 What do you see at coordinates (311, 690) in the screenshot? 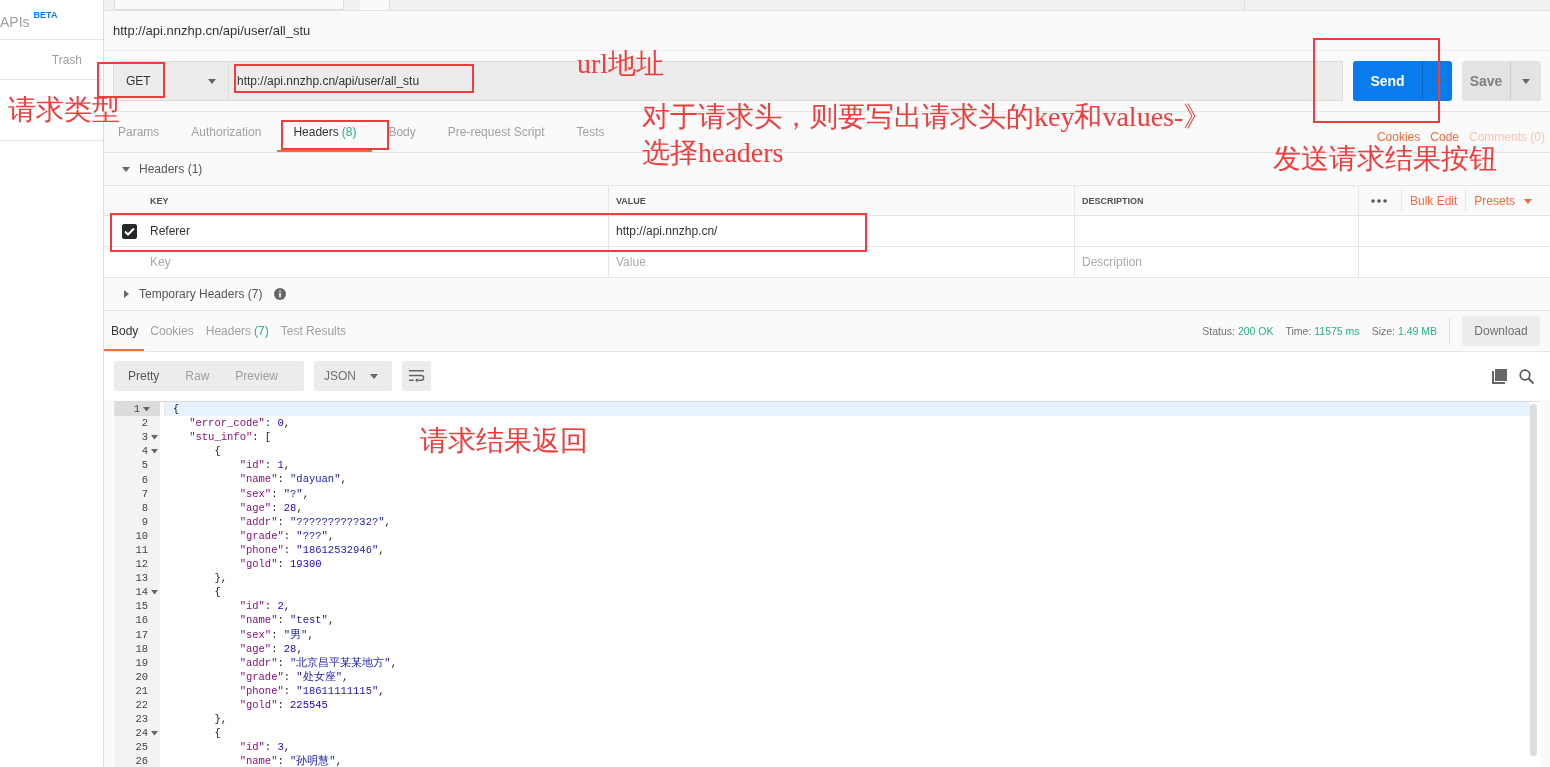
I see `code-line: "phone": "18611111115",` at bounding box center [311, 690].